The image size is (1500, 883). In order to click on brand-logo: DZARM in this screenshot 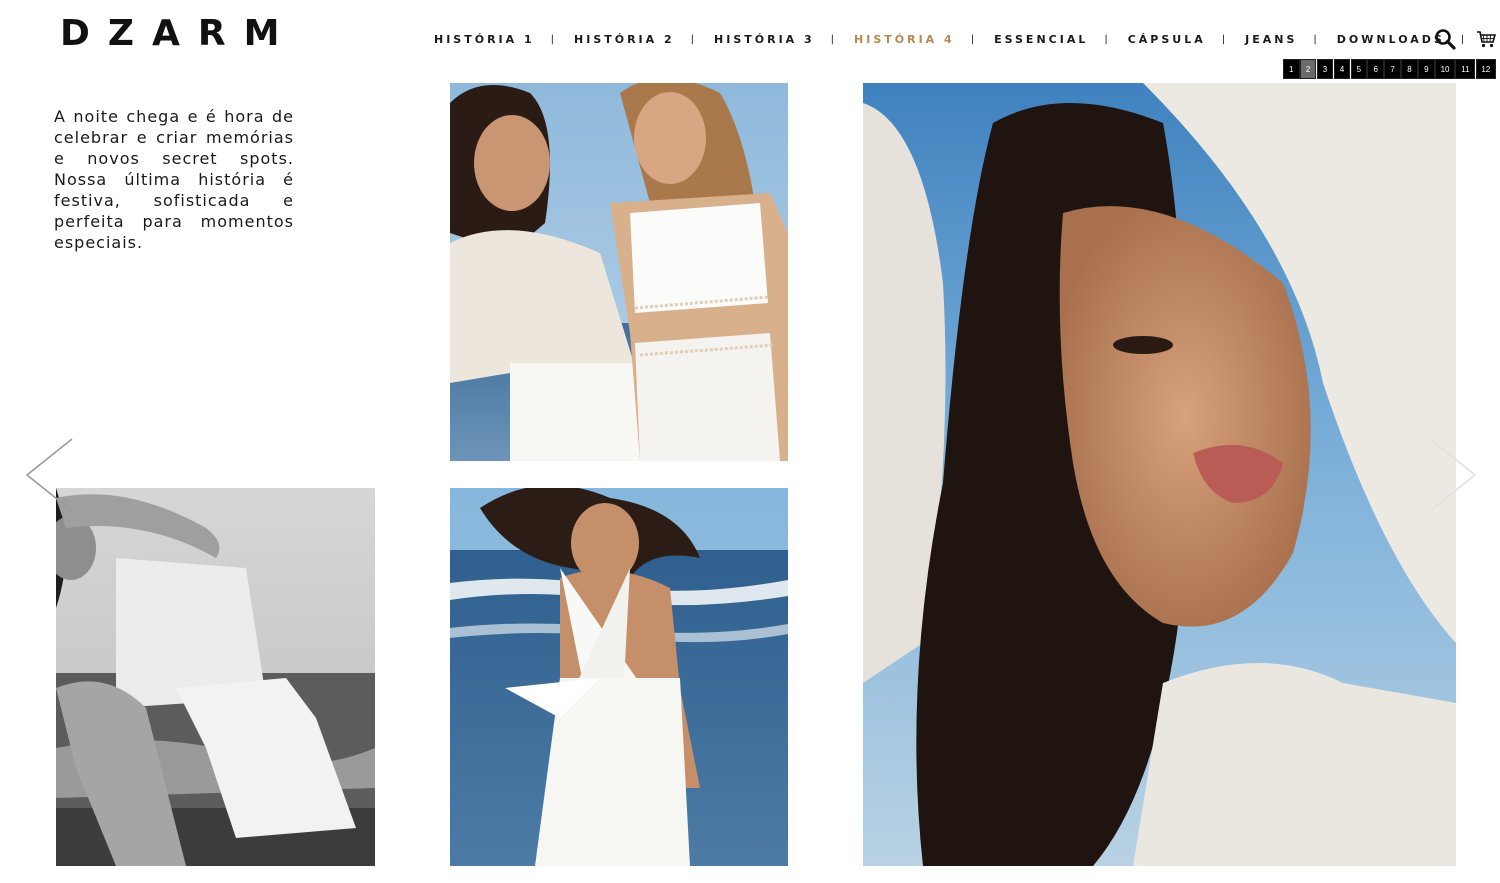, I will do `click(178, 34)`.